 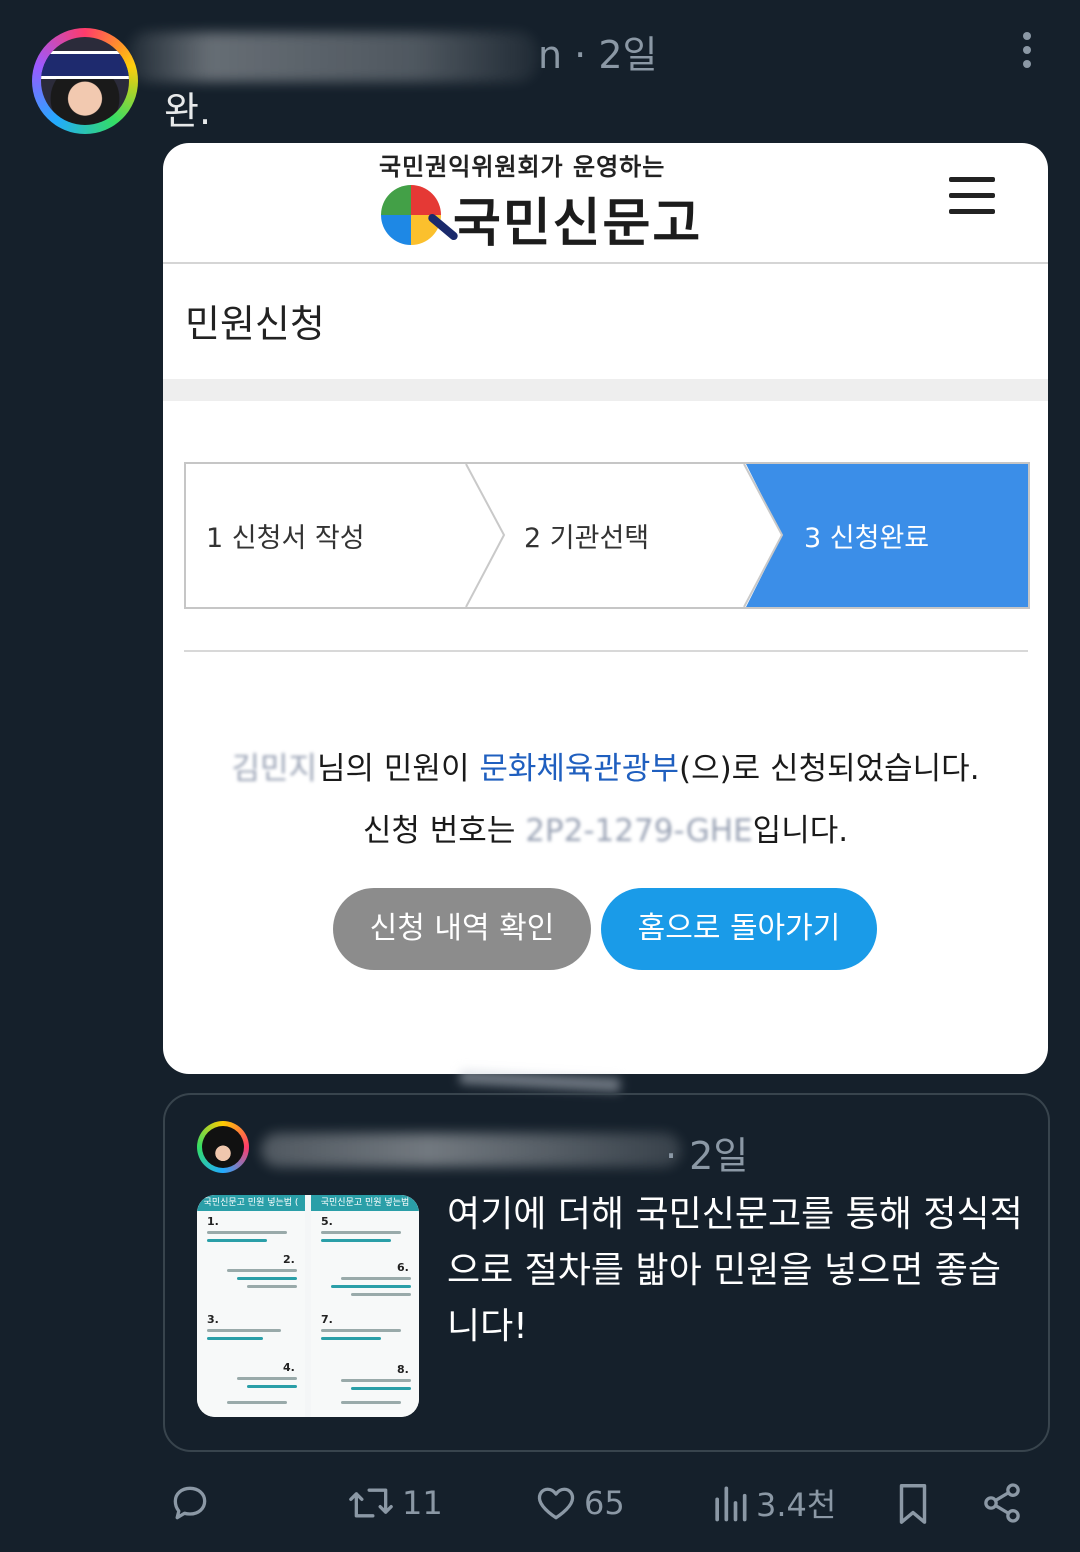 What do you see at coordinates (213, 1319) in the screenshot?
I see `thumb-step: 3.` at bounding box center [213, 1319].